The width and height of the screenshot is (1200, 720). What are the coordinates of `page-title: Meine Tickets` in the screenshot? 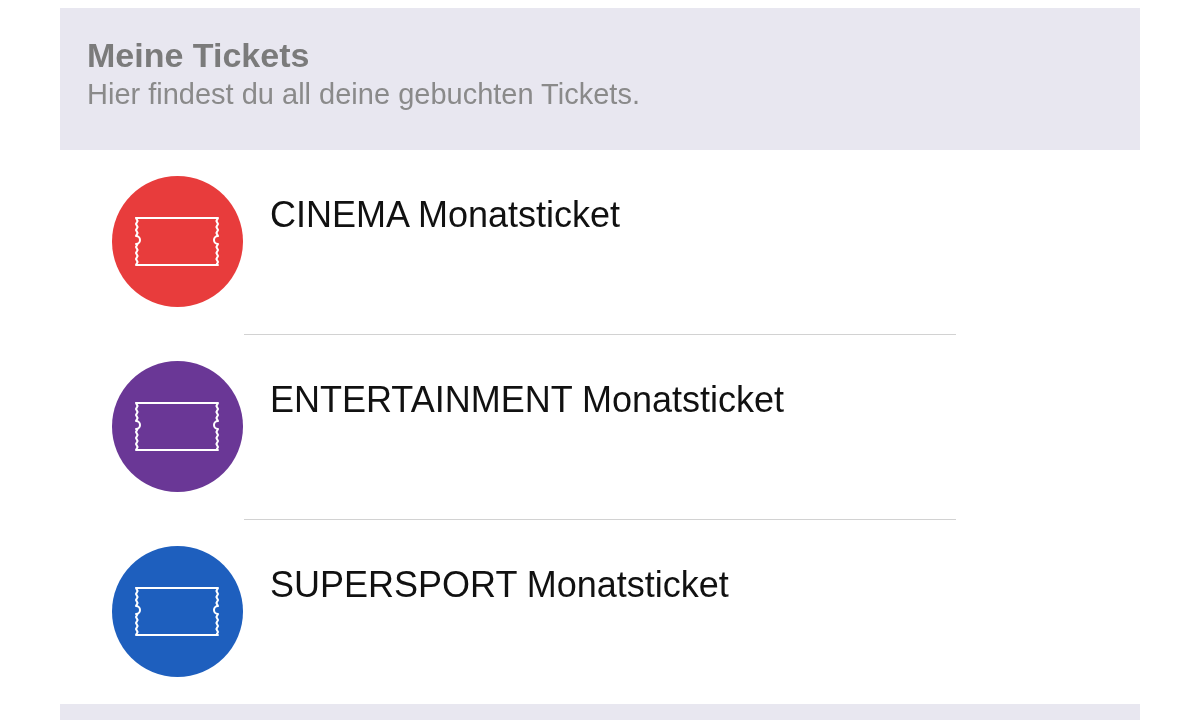 It's located at (198, 55).